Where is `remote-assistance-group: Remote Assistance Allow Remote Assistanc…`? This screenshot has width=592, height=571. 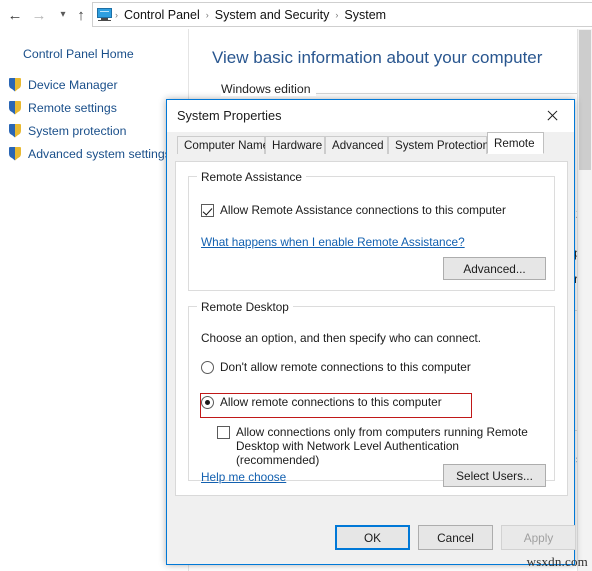 remote-assistance-group: Remote Assistance Allow Remote Assistanc… is located at coordinates (371, 230).